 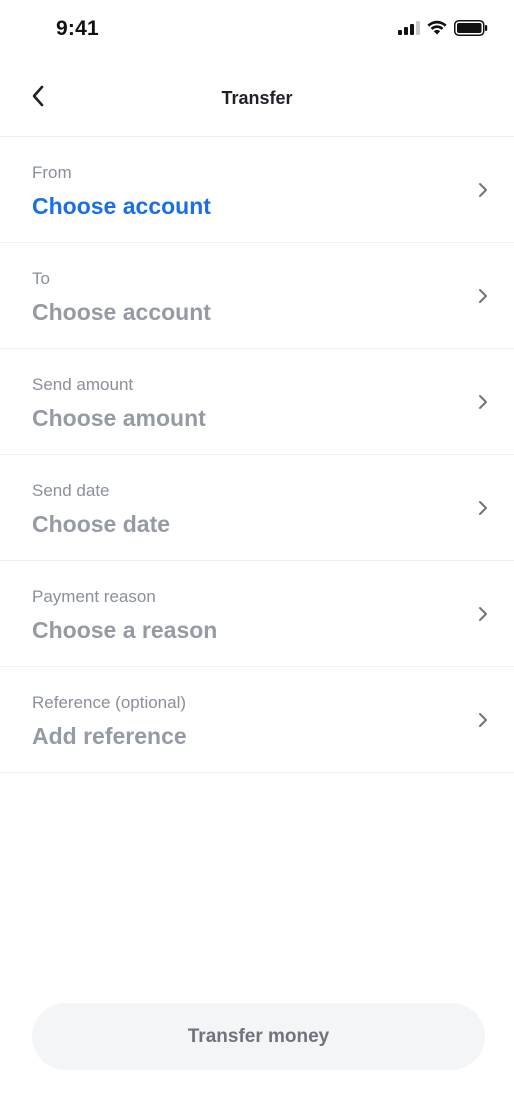 I want to click on reference-row: Reference (optional) Add reference, so click(x=257, y=720).